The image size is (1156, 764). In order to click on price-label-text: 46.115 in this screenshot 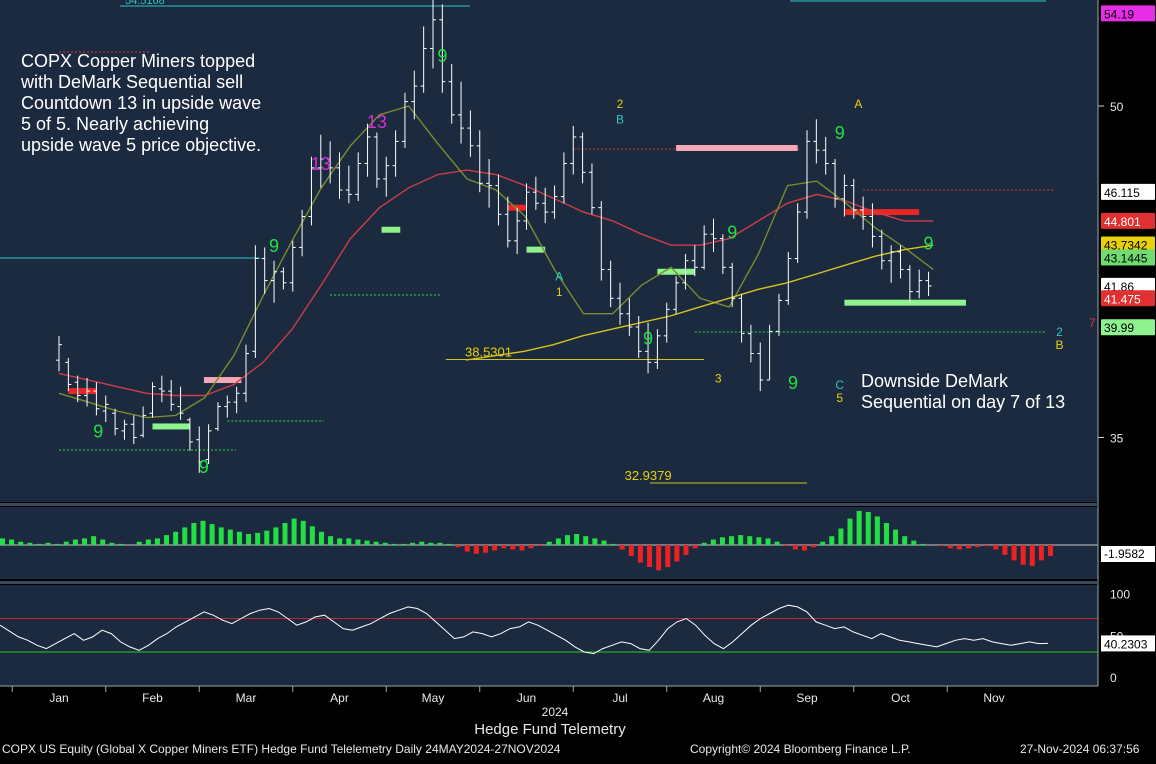, I will do `click(1122, 193)`.